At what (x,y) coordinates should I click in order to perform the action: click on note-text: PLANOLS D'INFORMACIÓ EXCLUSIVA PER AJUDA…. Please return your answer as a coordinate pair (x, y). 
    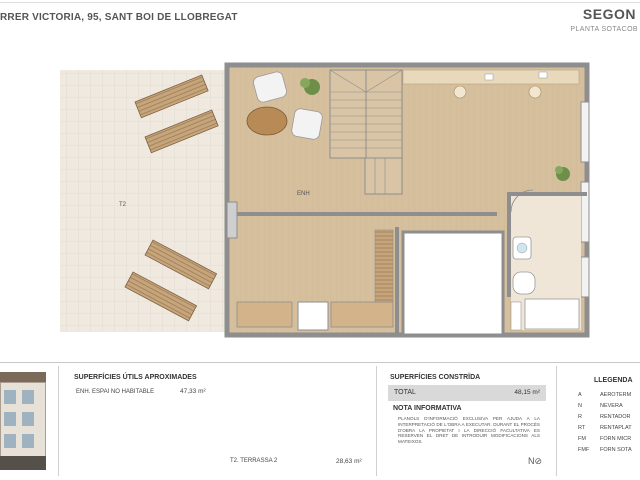
    Looking at the image, I should click on (469, 430).